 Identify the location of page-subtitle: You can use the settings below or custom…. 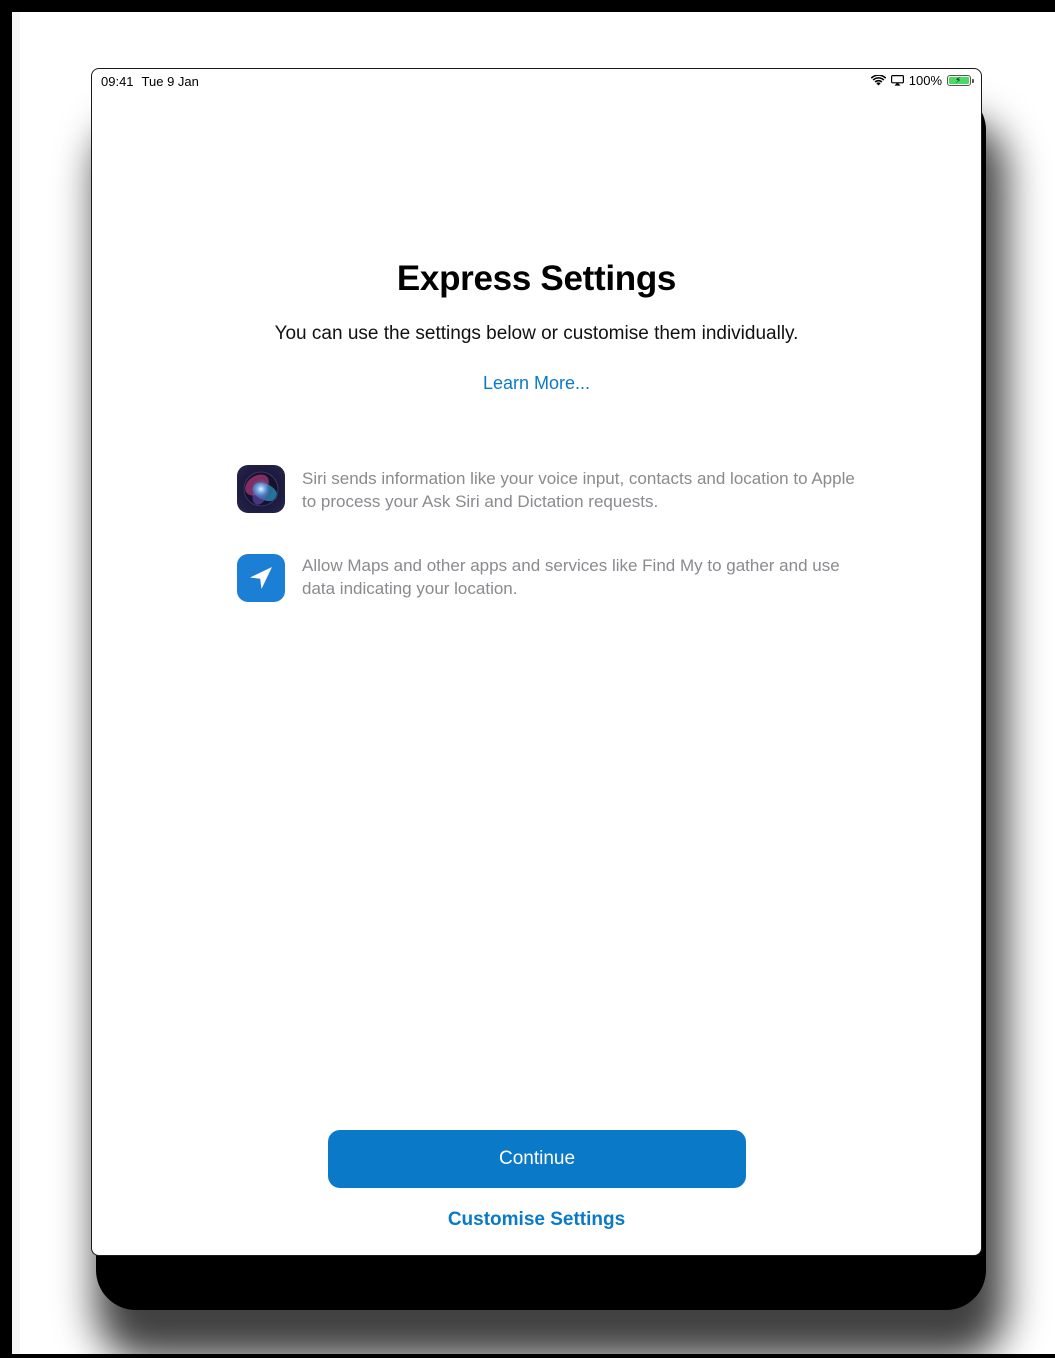
(536, 333).